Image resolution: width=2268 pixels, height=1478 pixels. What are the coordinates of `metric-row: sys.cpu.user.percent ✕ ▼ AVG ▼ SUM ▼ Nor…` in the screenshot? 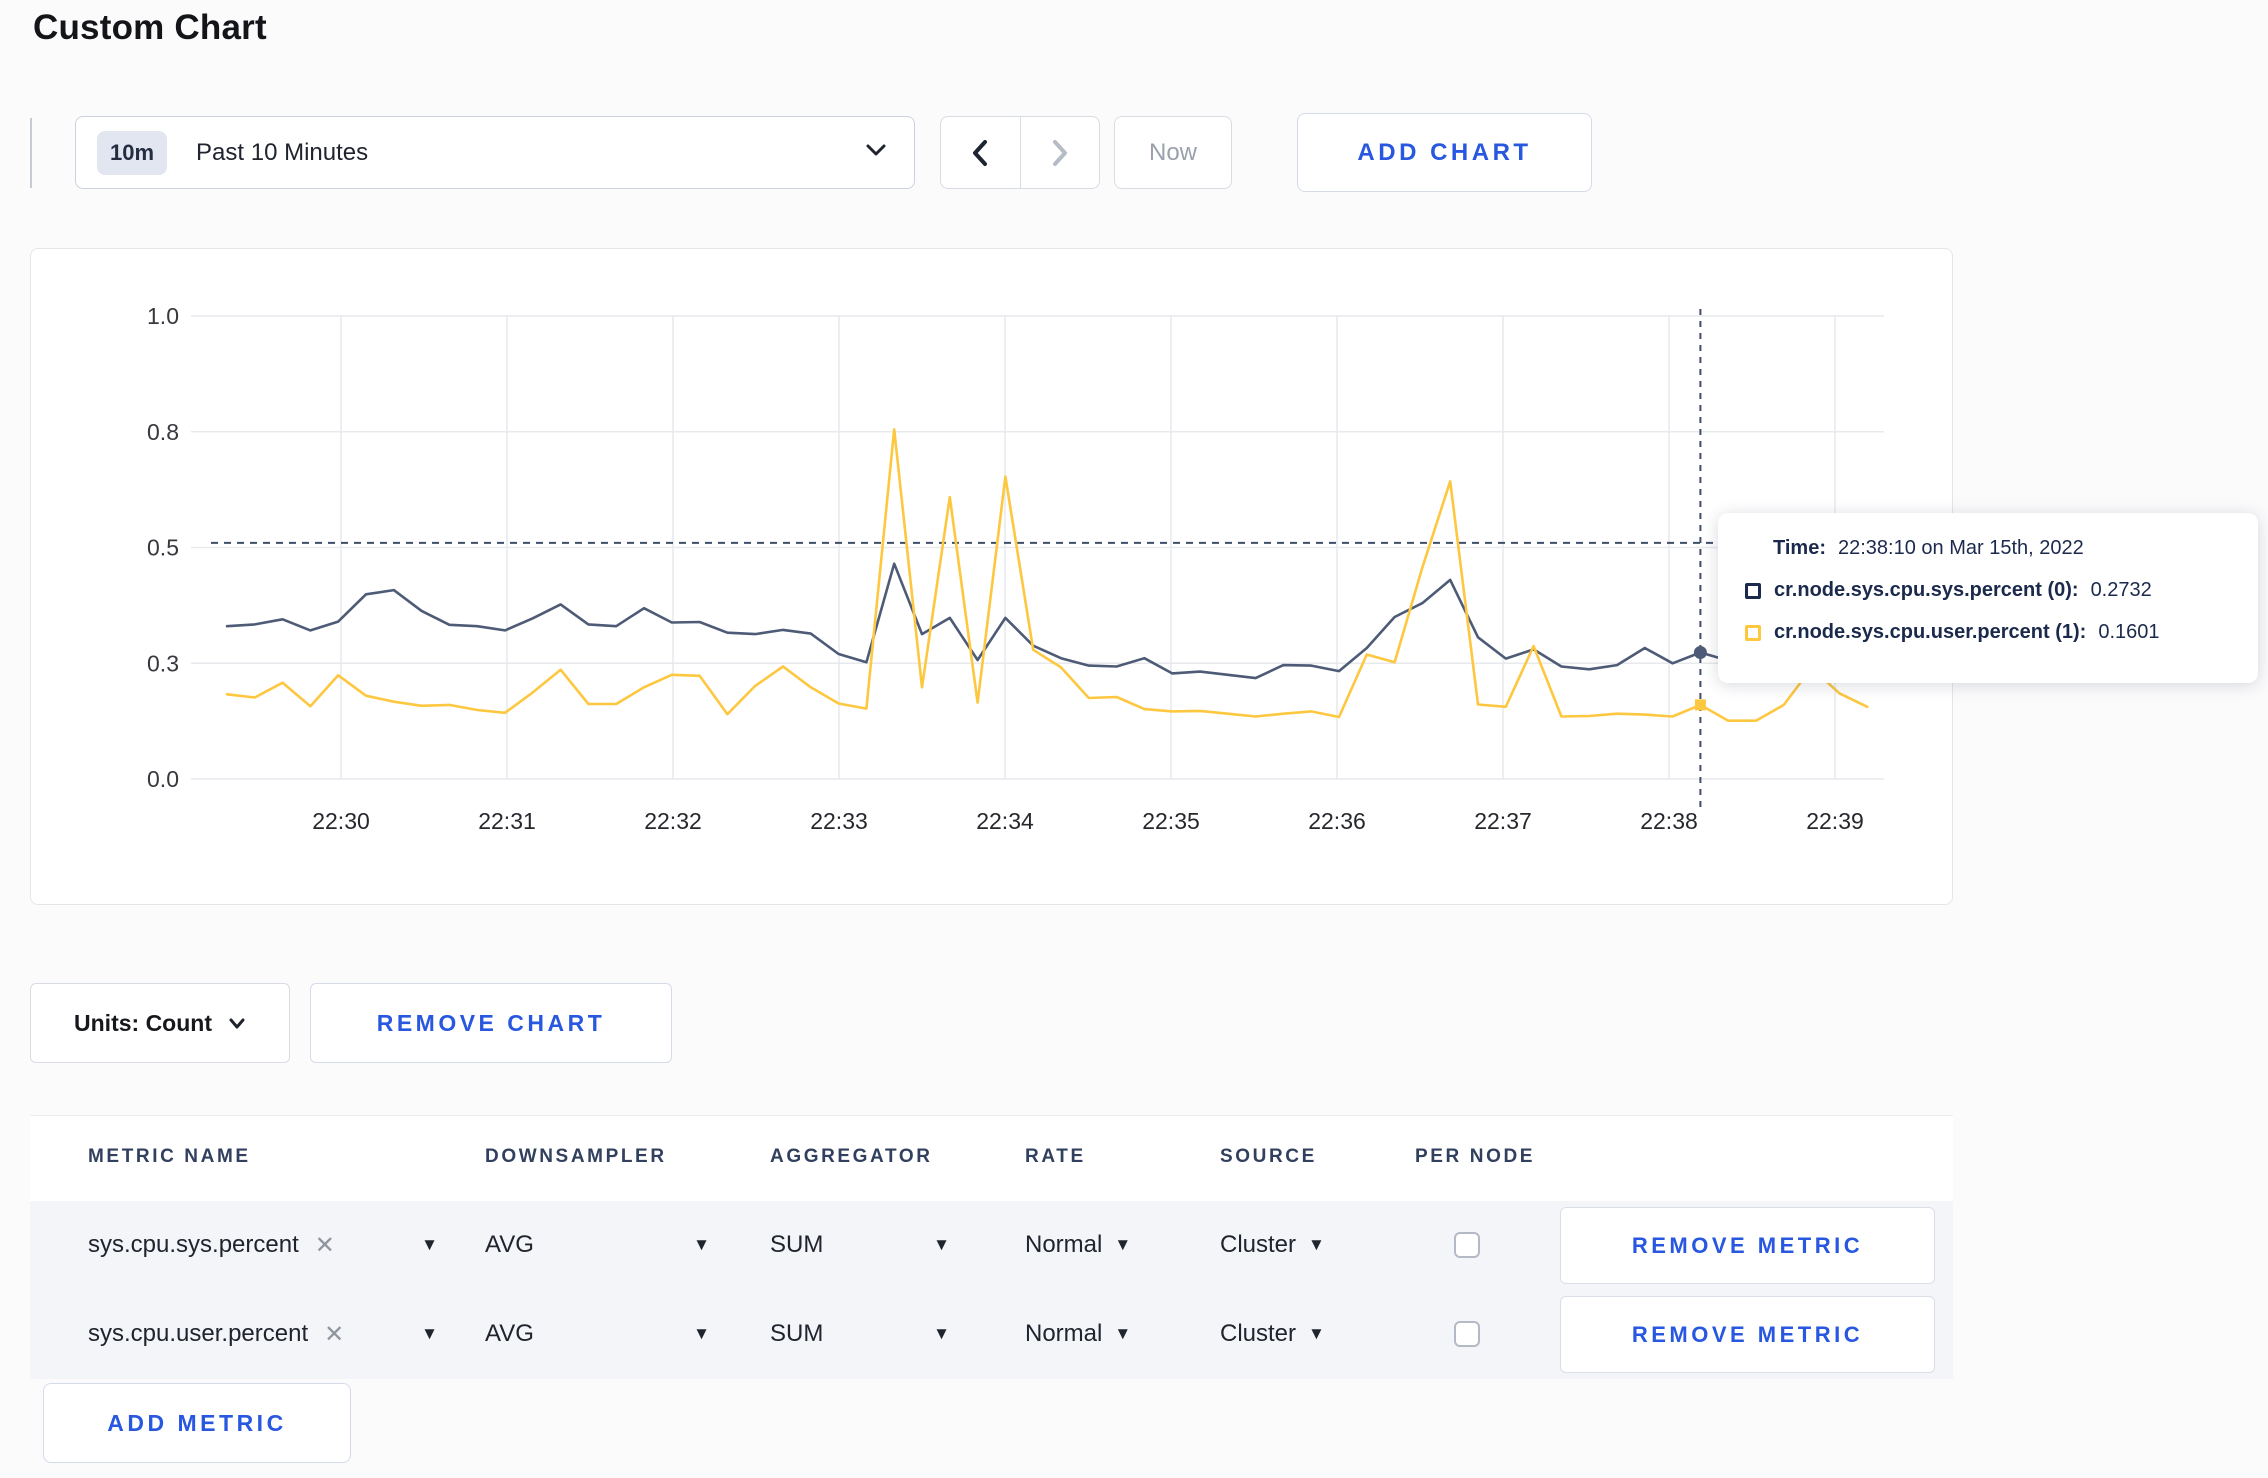 It's located at (991, 1334).